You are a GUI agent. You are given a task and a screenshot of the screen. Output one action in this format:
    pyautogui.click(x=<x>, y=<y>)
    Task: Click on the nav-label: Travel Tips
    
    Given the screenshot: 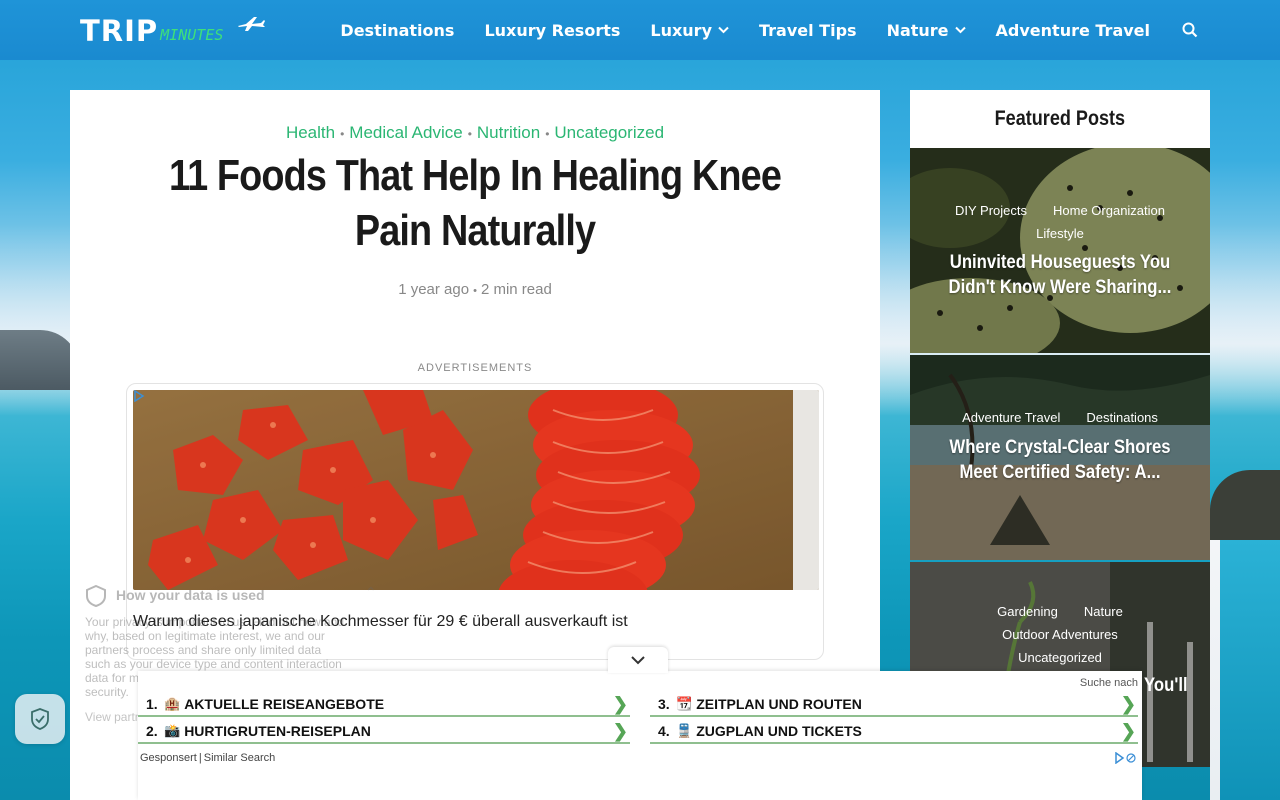 What is the action you would take?
    pyautogui.click(x=808, y=30)
    